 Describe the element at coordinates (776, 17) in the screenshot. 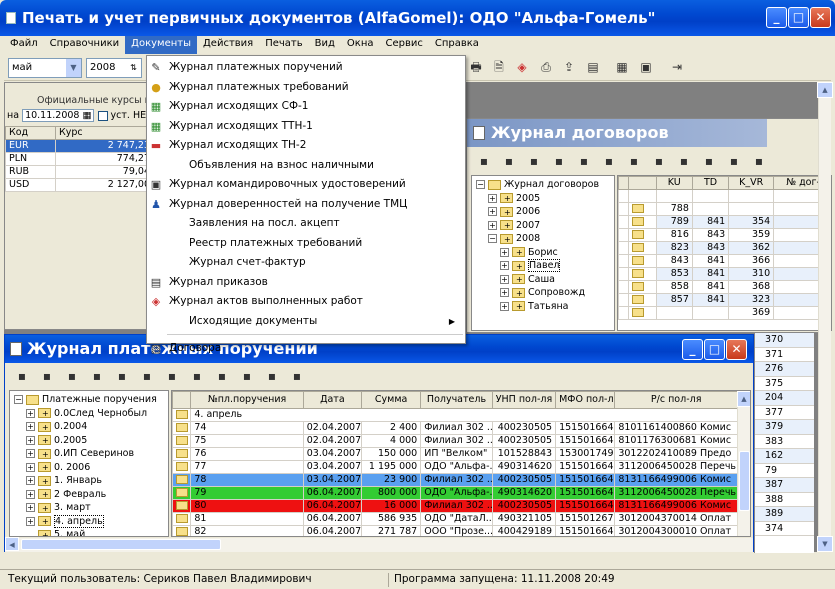

I see `minimize-button: _` at that location.